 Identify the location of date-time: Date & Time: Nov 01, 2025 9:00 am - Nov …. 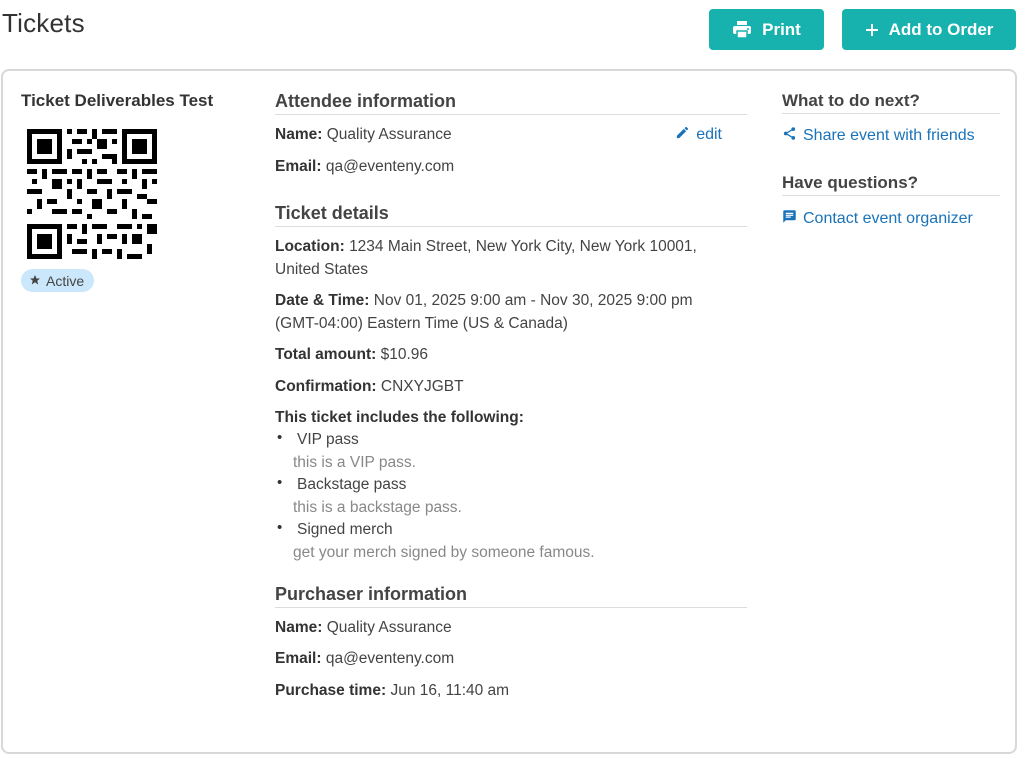
(484, 312).